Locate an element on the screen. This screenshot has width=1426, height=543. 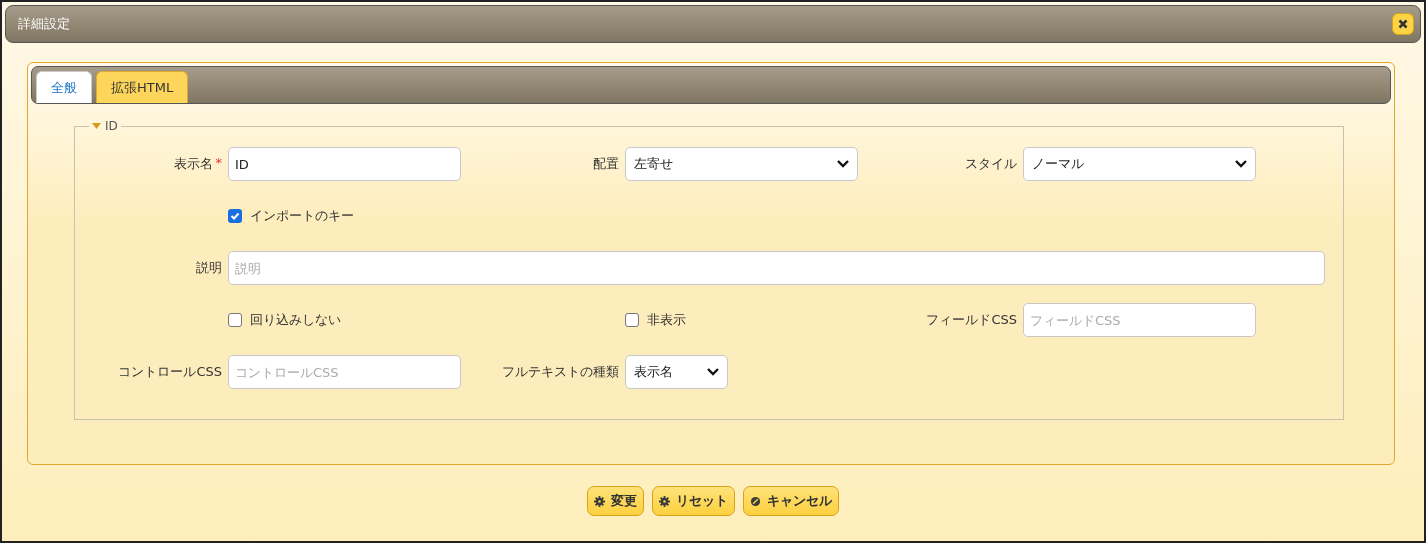
dropdown: ノーマル is located at coordinates (1139, 164).